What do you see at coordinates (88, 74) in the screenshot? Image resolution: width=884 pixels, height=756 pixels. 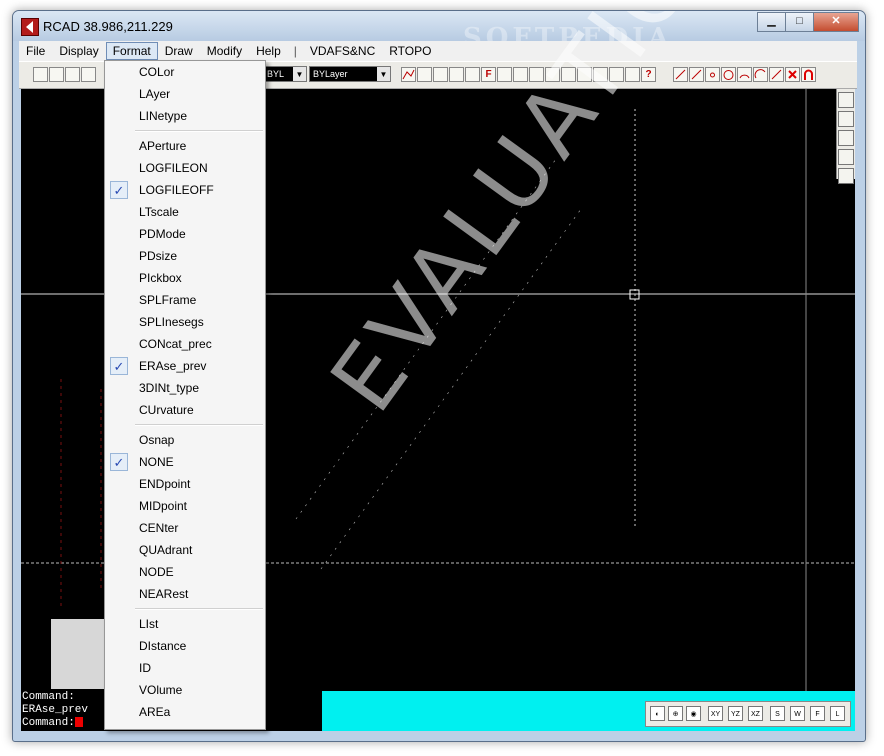 I see `print-icon` at bounding box center [88, 74].